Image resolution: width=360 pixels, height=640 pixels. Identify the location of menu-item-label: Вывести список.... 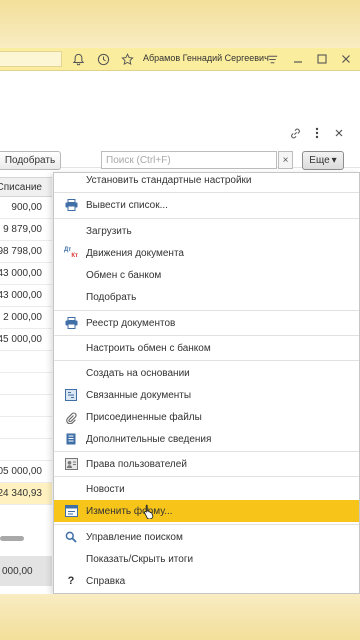
(127, 205).